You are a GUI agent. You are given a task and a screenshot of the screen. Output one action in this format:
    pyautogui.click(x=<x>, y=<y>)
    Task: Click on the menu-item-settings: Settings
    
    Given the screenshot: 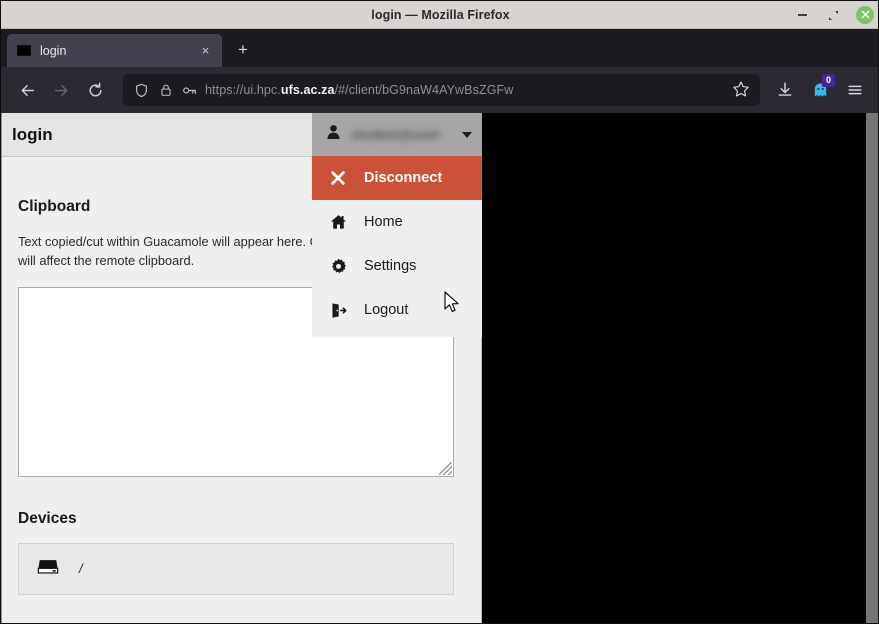 What is the action you would take?
    pyautogui.click(x=397, y=266)
    